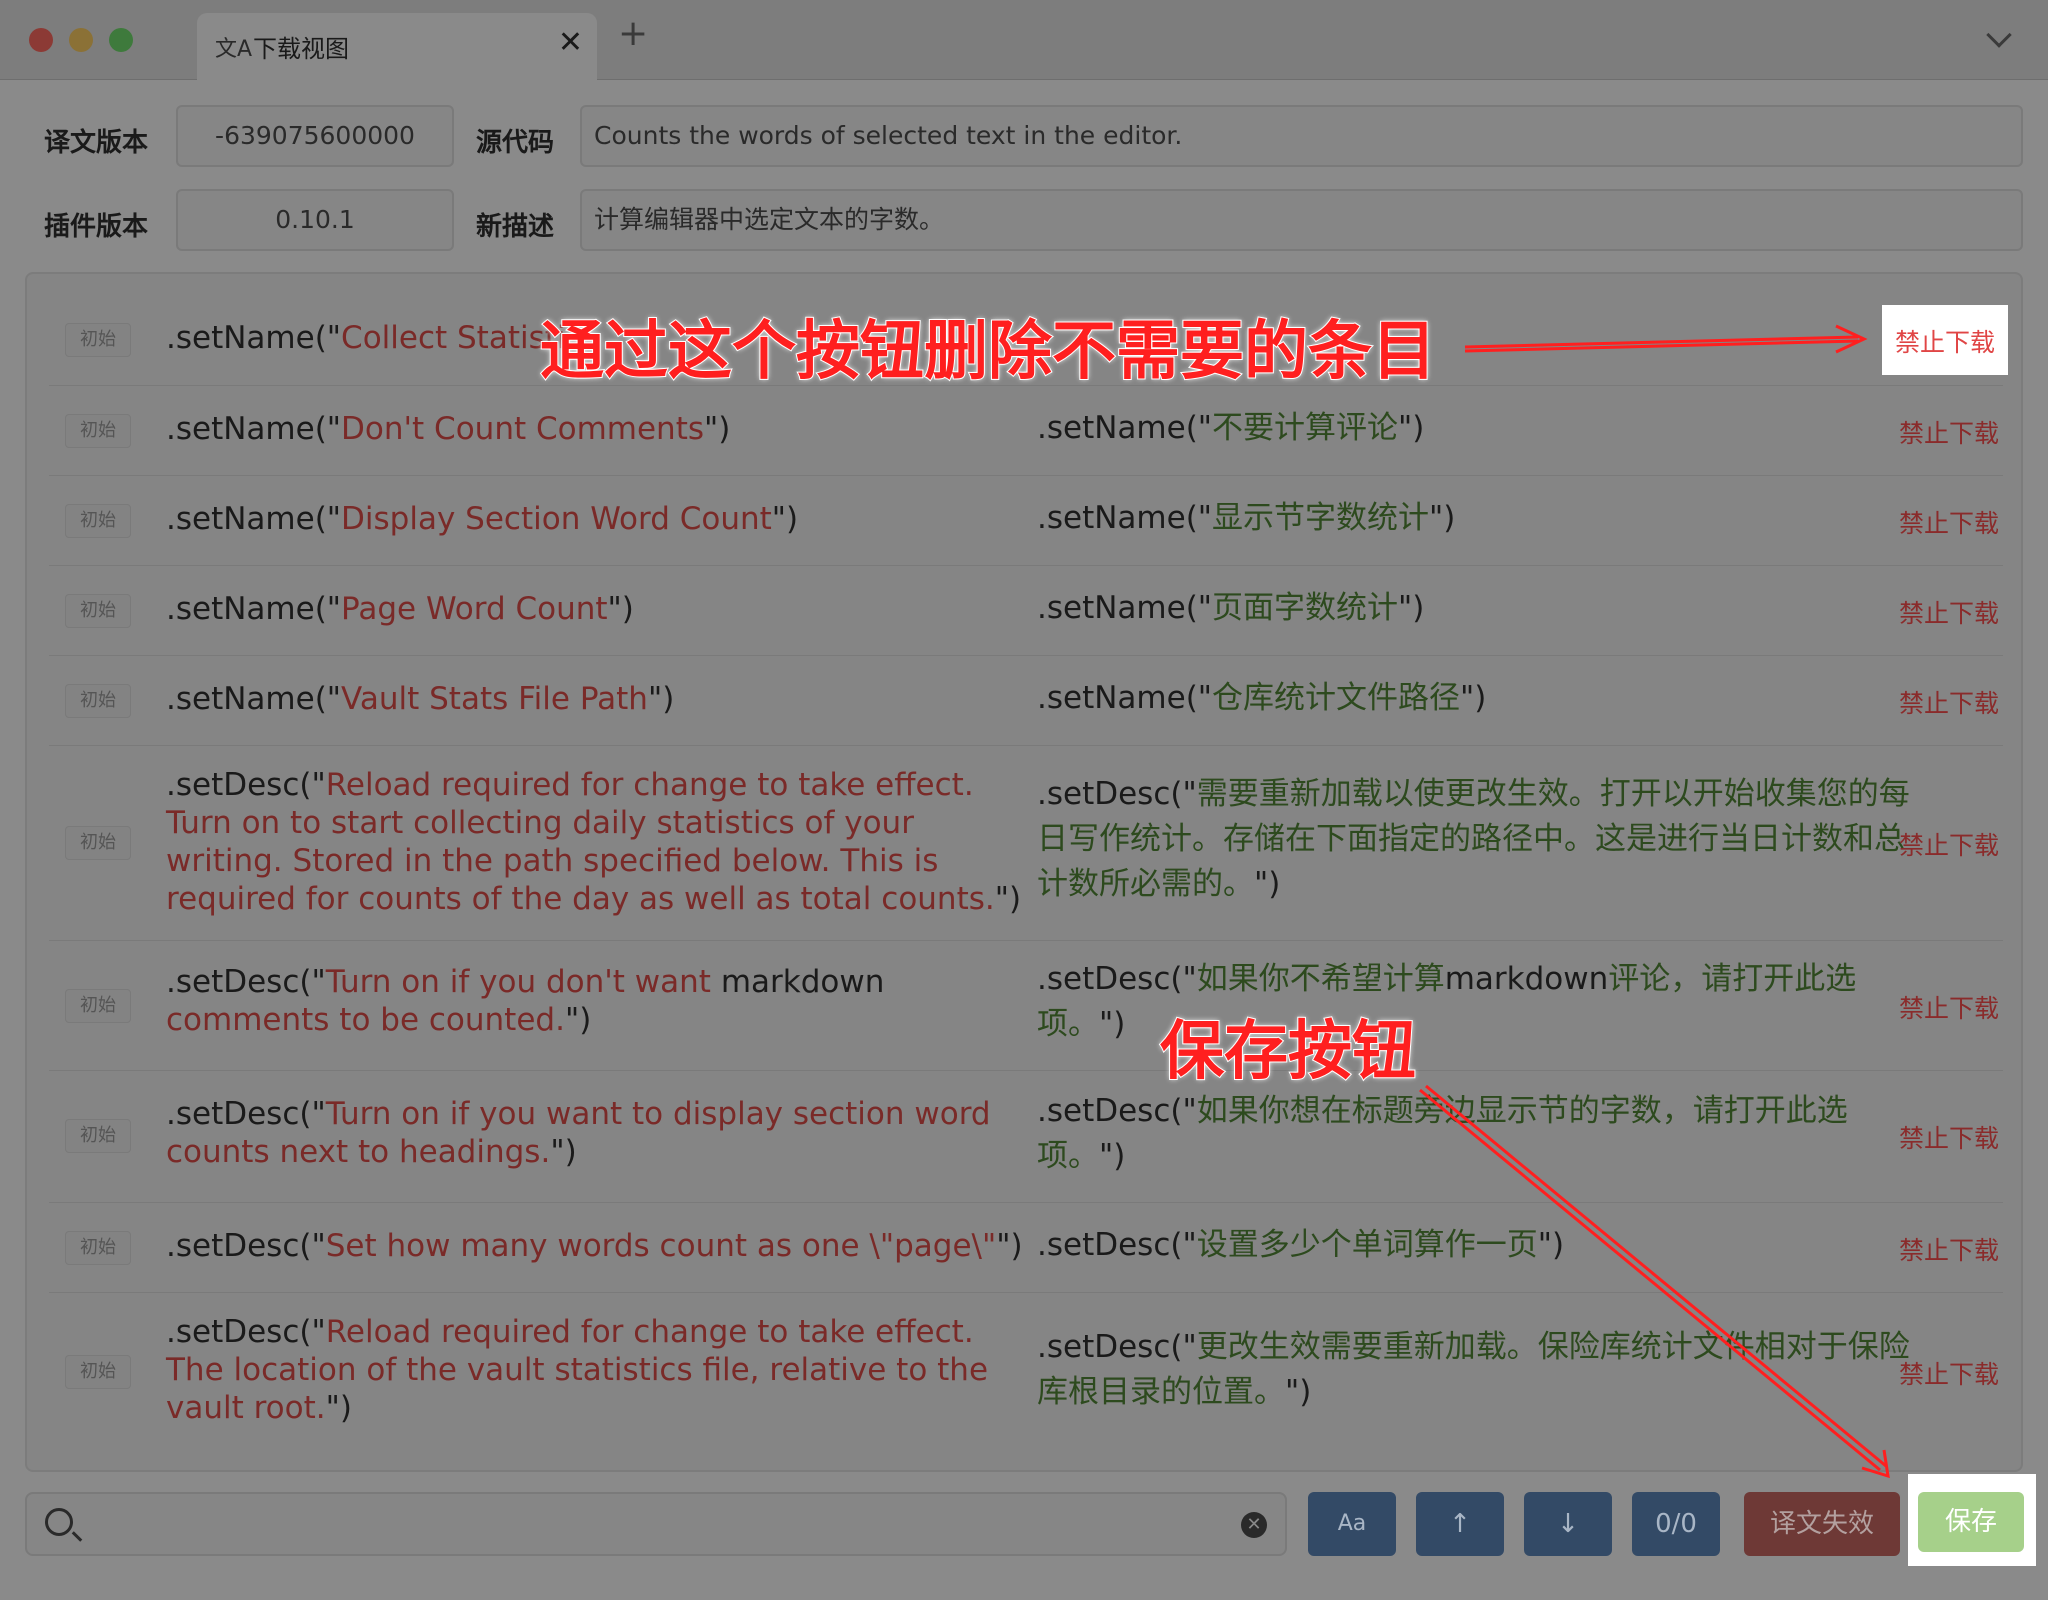 This screenshot has height=1600, width=2048. Describe the element at coordinates (988, 352) in the screenshot. I see `delete-hint-annotation: 通过这个按钮删除不需要的条目` at that location.